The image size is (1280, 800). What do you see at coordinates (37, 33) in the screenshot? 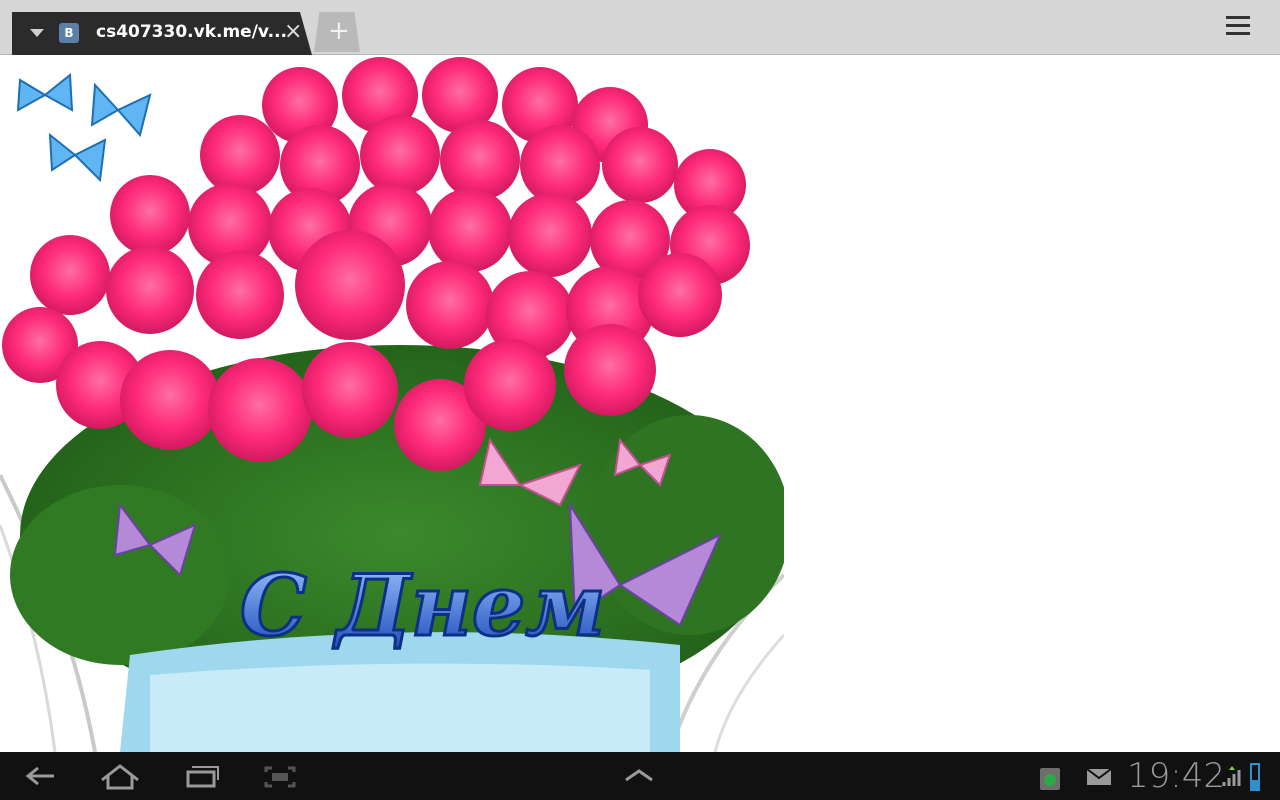
I see `tab-dropdown-icon` at bounding box center [37, 33].